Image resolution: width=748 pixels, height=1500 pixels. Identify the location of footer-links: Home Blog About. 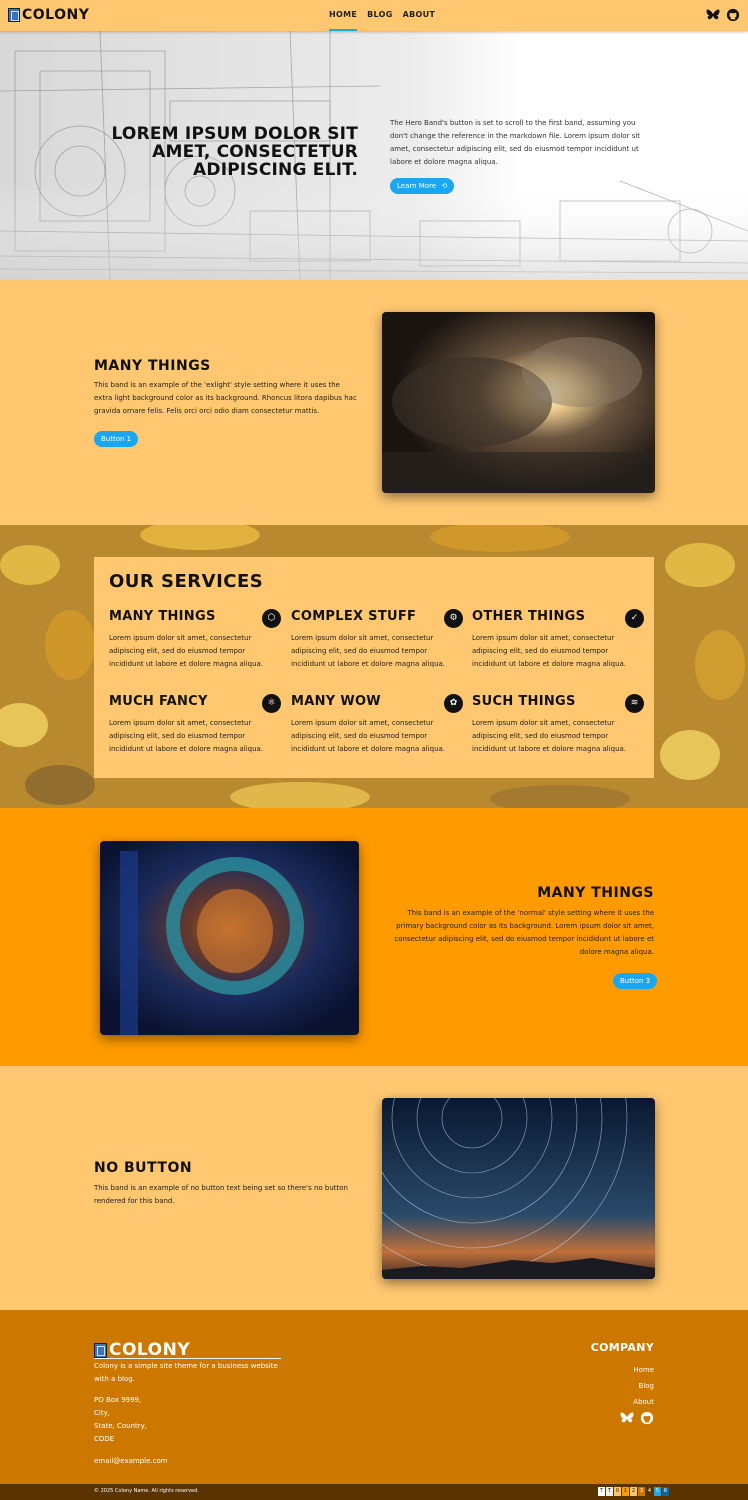
(643, 1386).